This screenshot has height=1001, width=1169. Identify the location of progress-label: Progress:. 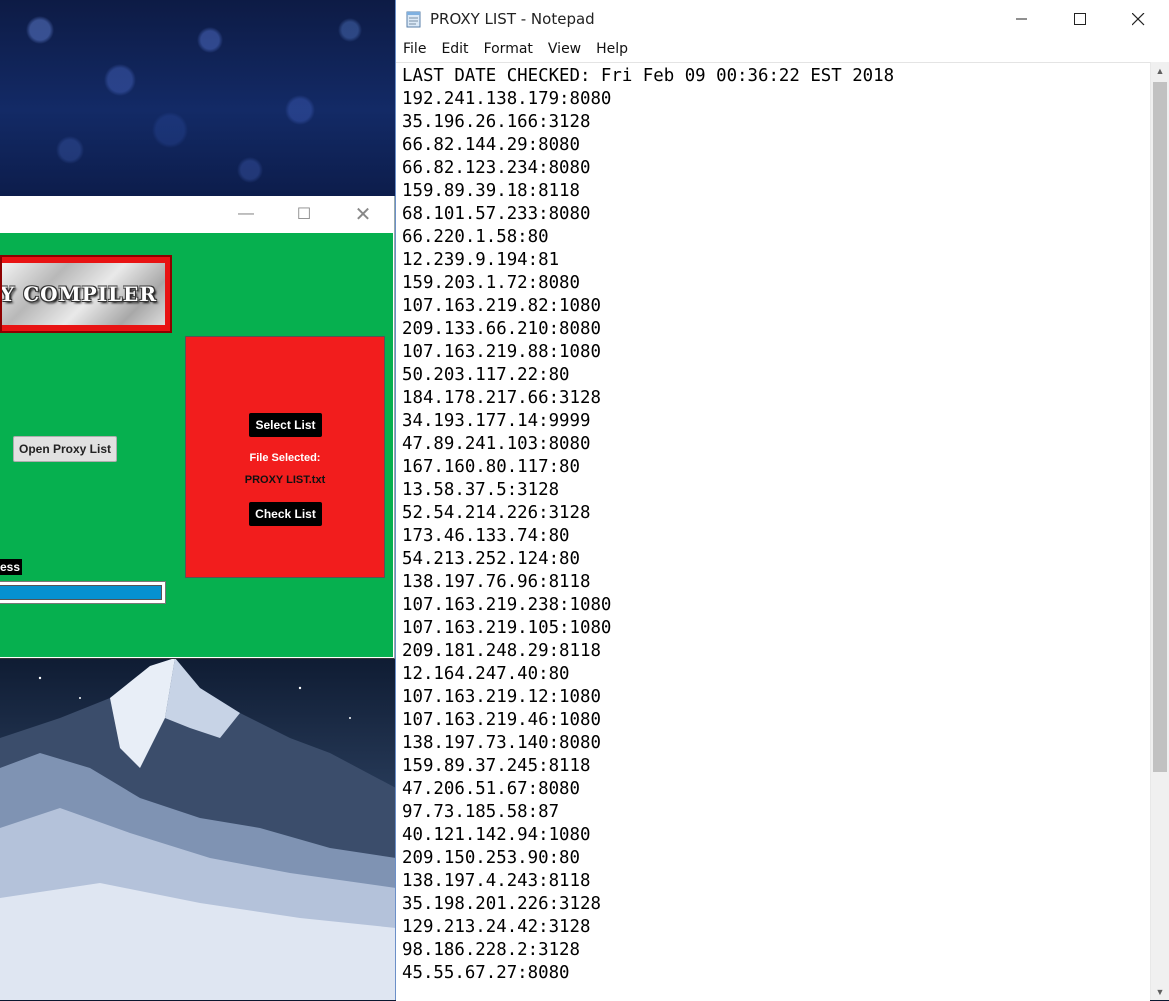
(11, 567).